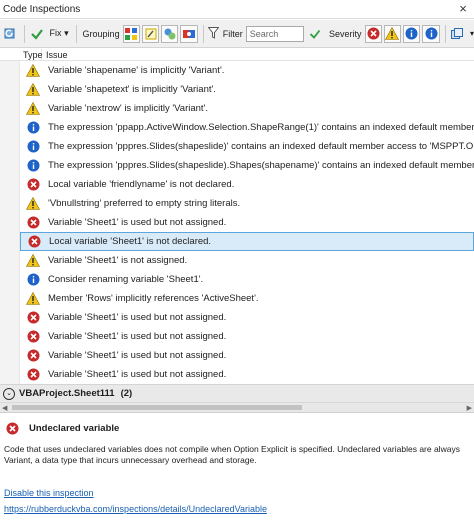 This screenshot has height=521, width=474. What do you see at coordinates (55, 55) in the screenshot?
I see `column-issue: Issue` at bounding box center [55, 55].